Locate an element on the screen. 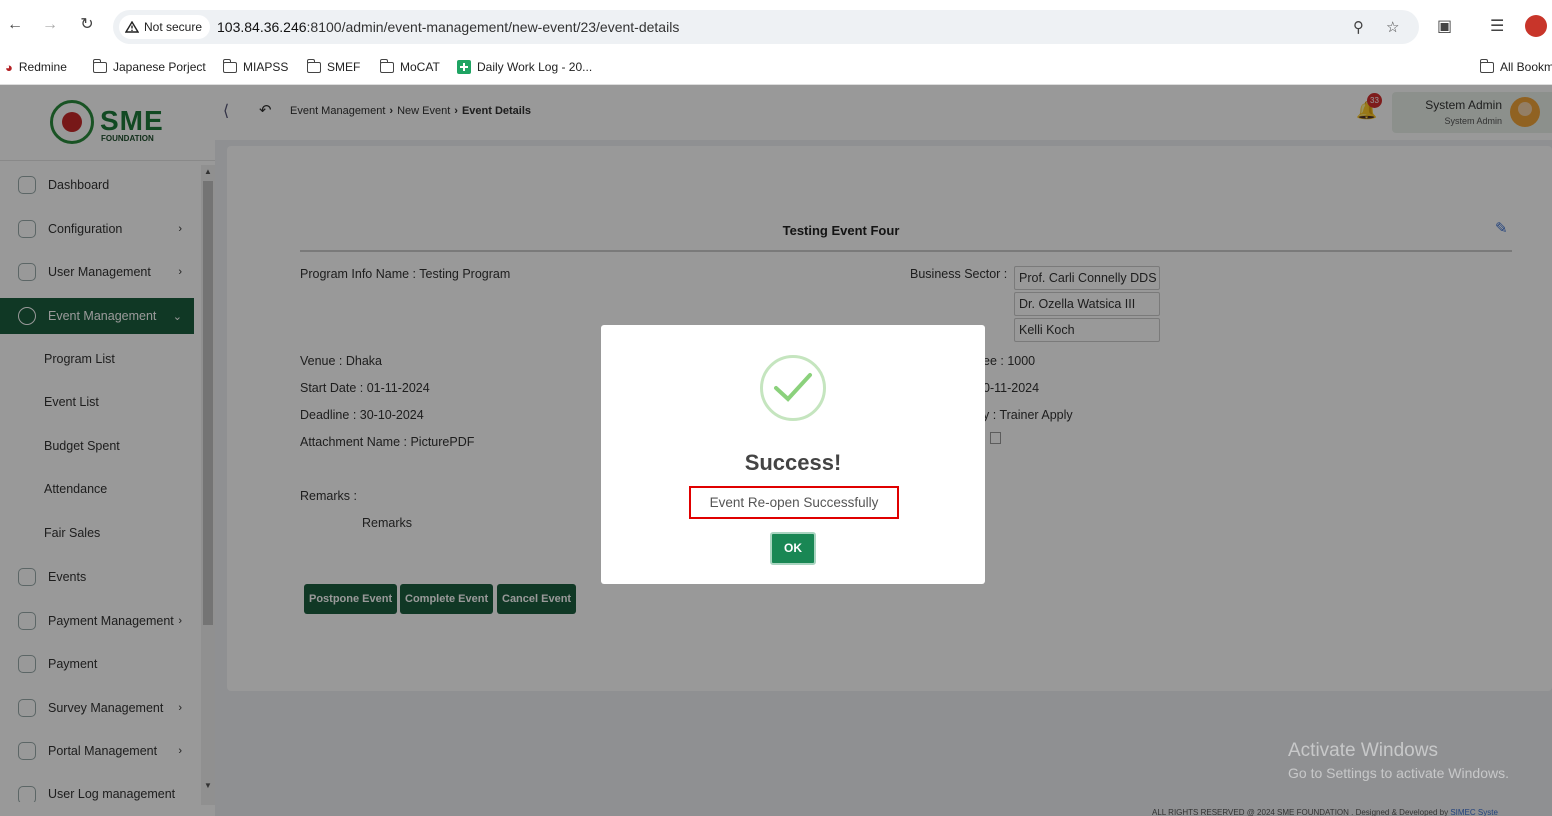  bookmark-all-bookmarks: All Bookm is located at coordinates (1515, 67).